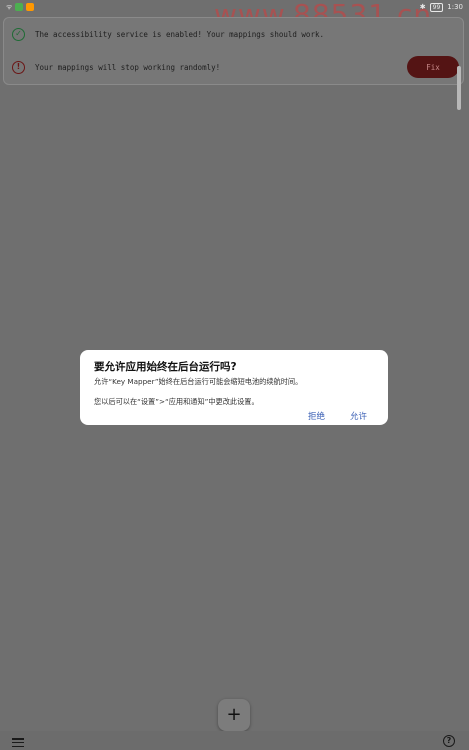  Describe the element at coordinates (165, 367) in the screenshot. I see `dialog-title: 要允许应用始终在后台运行吗?` at that location.